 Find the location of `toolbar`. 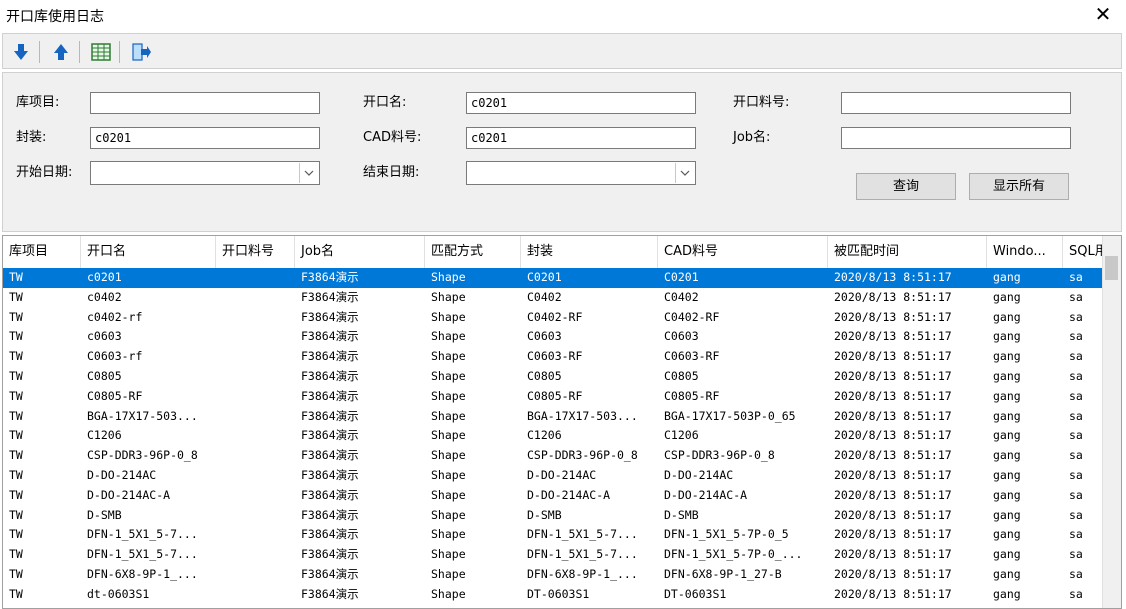

toolbar is located at coordinates (562, 51).